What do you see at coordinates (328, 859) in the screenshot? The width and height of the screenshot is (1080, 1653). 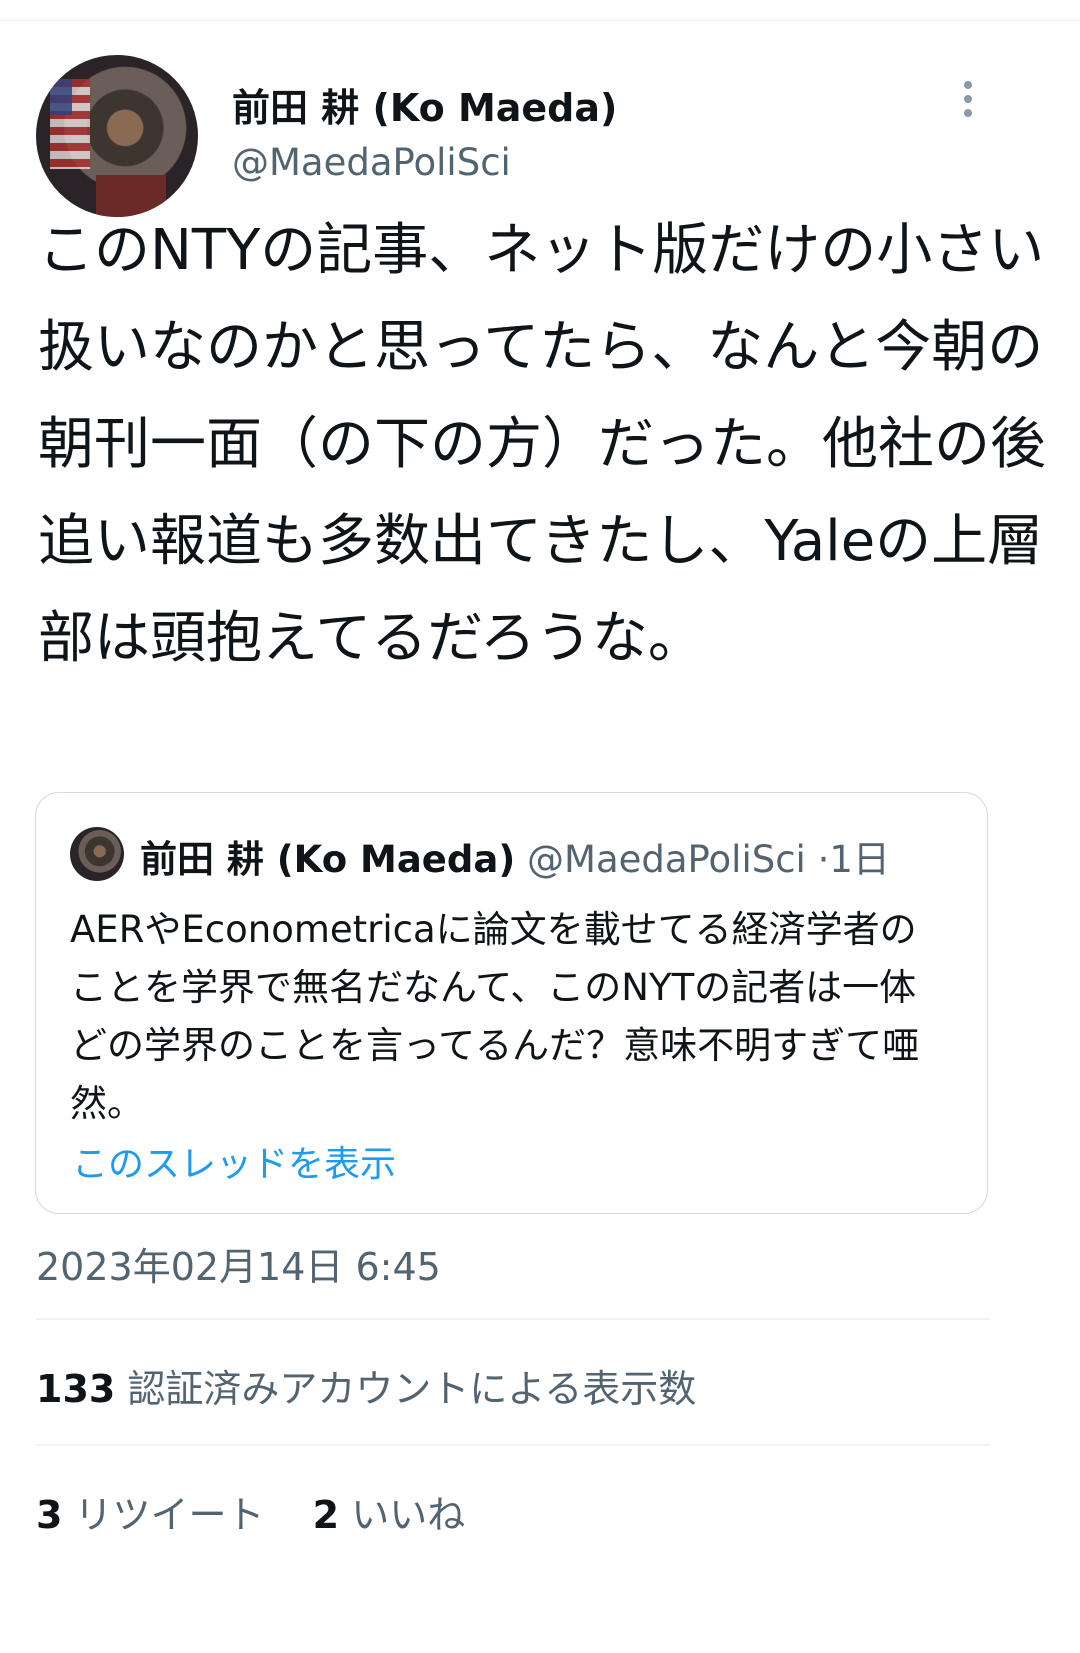 I see `quoted-author-name: 前田 耕 (Ko Maeda)` at bounding box center [328, 859].